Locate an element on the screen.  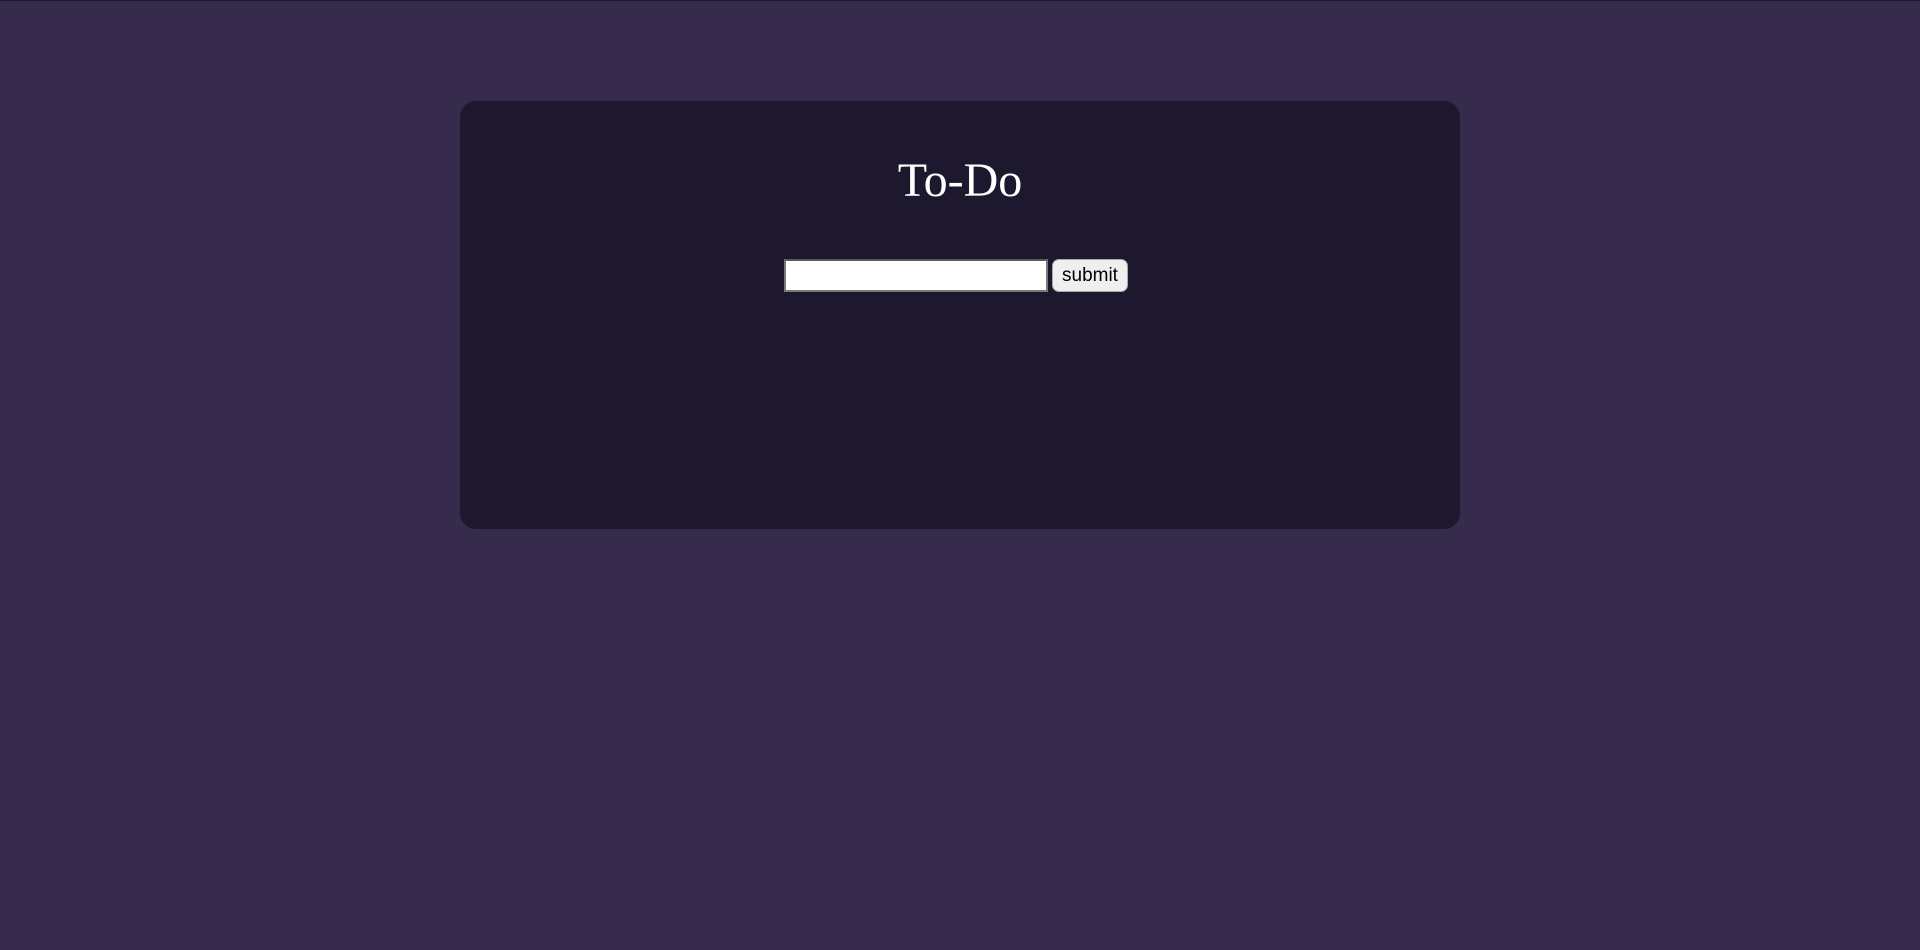
submit-button: submit is located at coordinates (1090, 275).